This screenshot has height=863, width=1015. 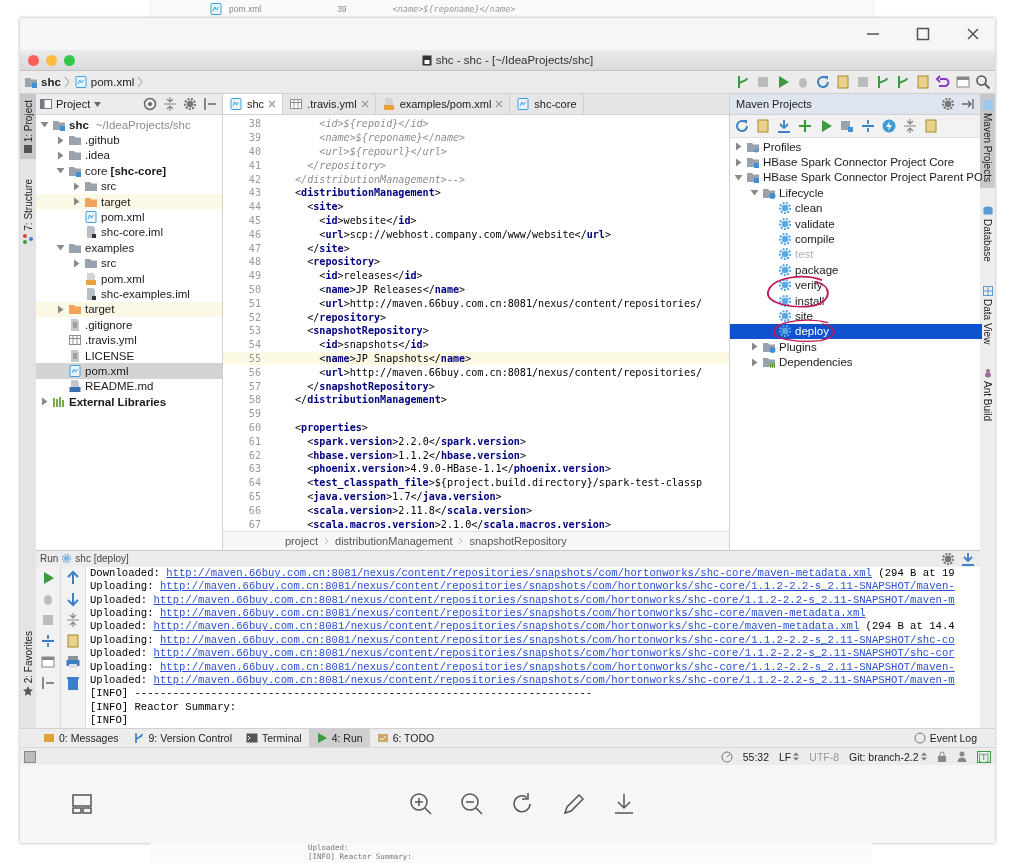 What do you see at coordinates (129, 125) in the screenshot?
I see `tree-item: shc ~/IdeaProjects/shc` at bounding box center [129, 125].